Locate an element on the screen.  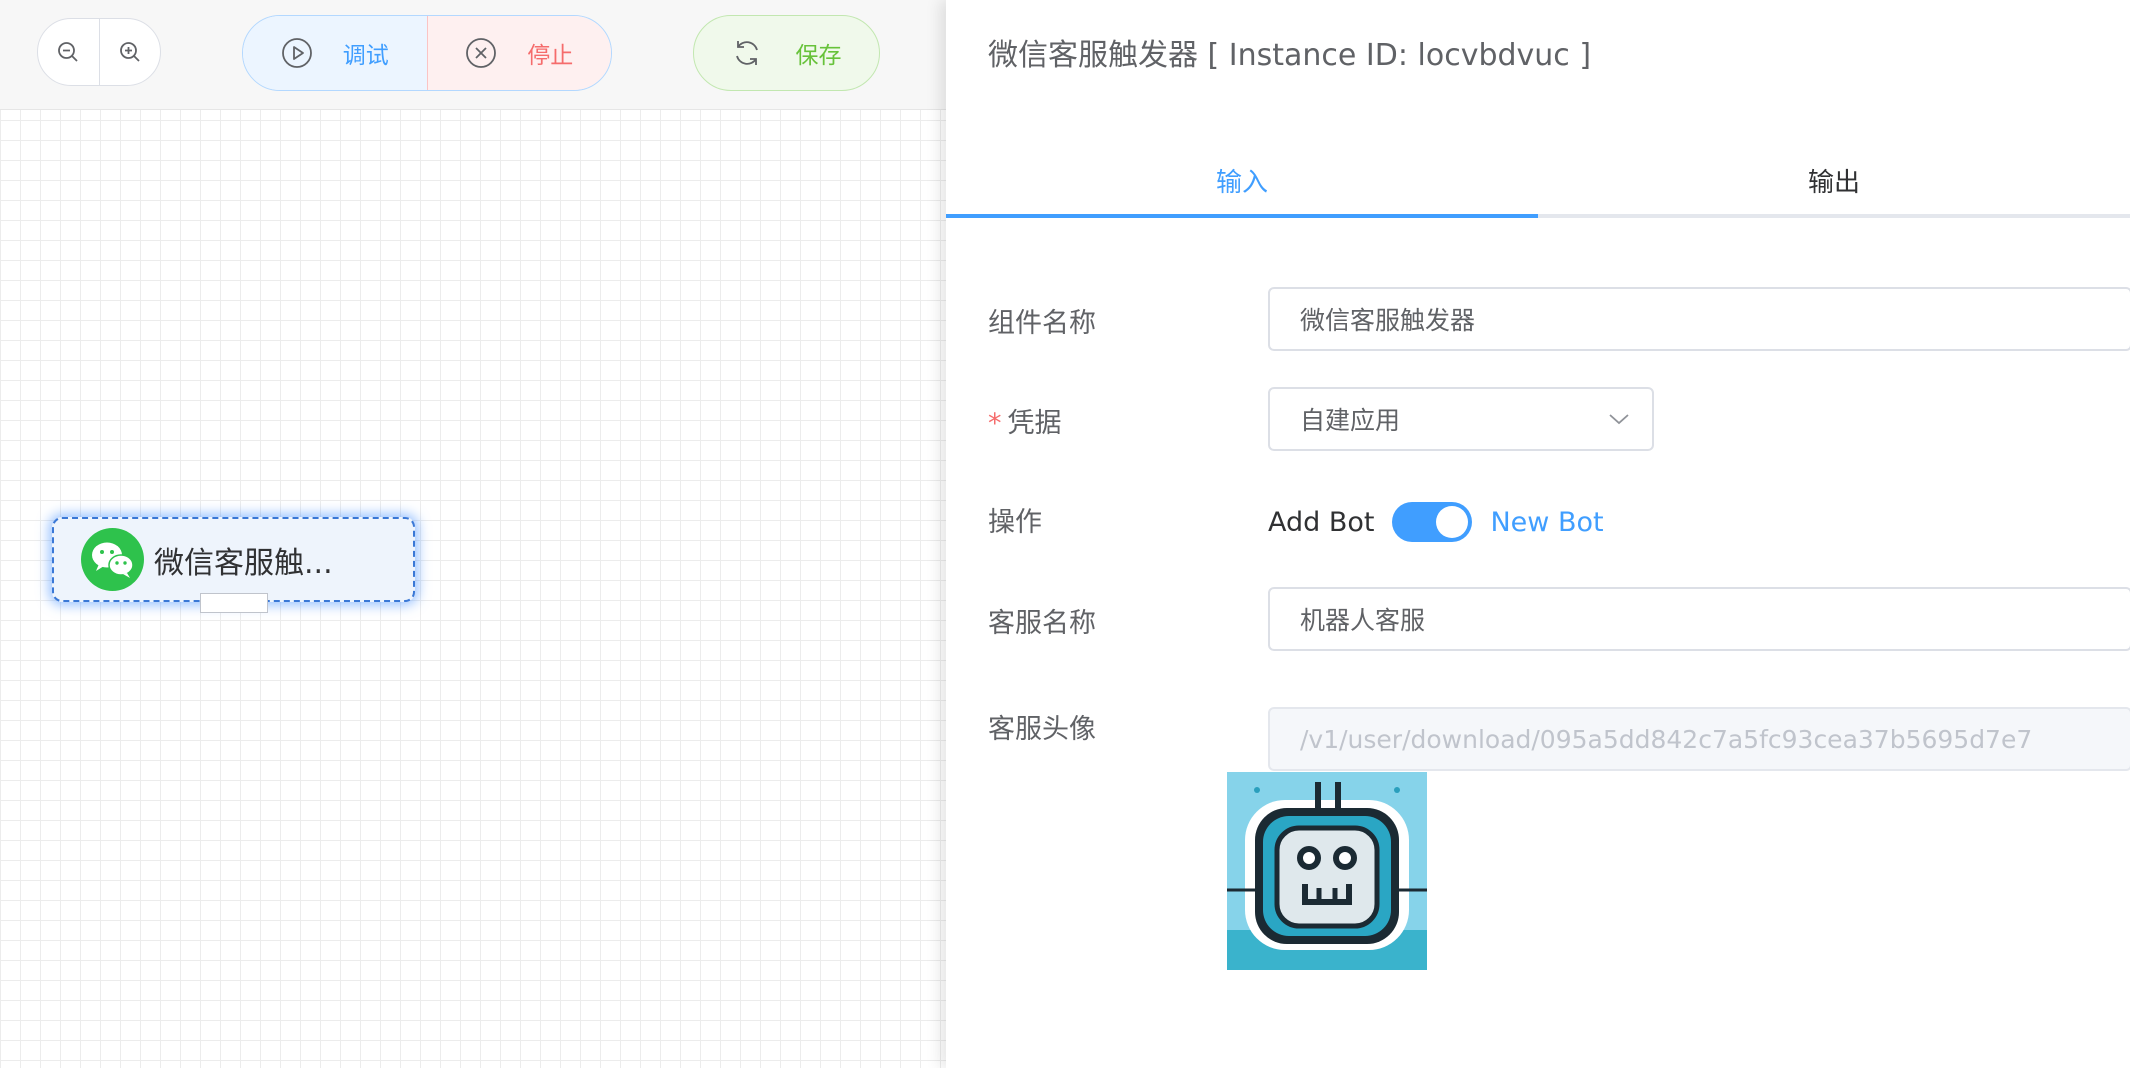
zoom-in-button is located at coordinates (129, 52).